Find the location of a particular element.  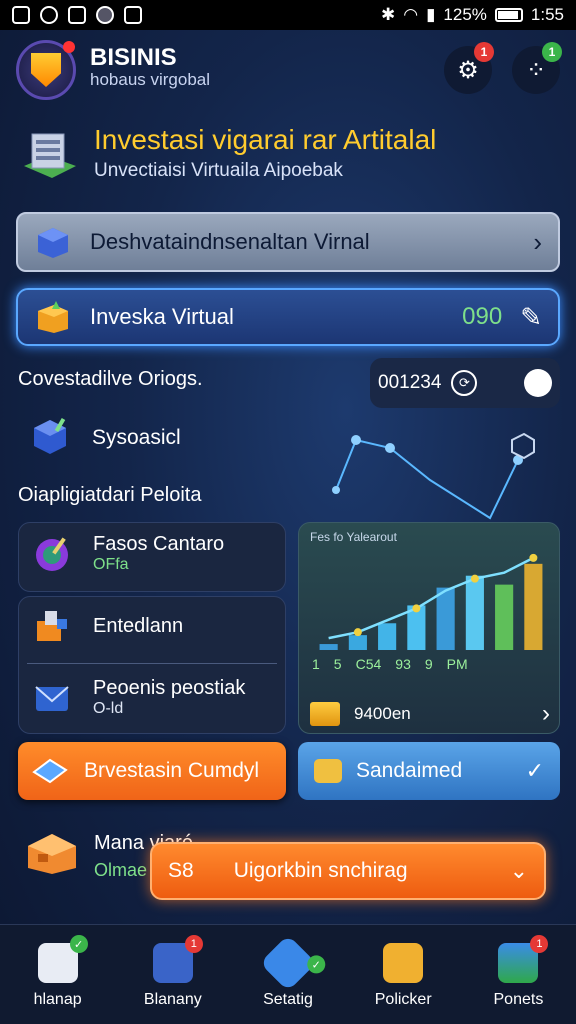

card-subtitle: OFfa is located at coordinates (111, 564).